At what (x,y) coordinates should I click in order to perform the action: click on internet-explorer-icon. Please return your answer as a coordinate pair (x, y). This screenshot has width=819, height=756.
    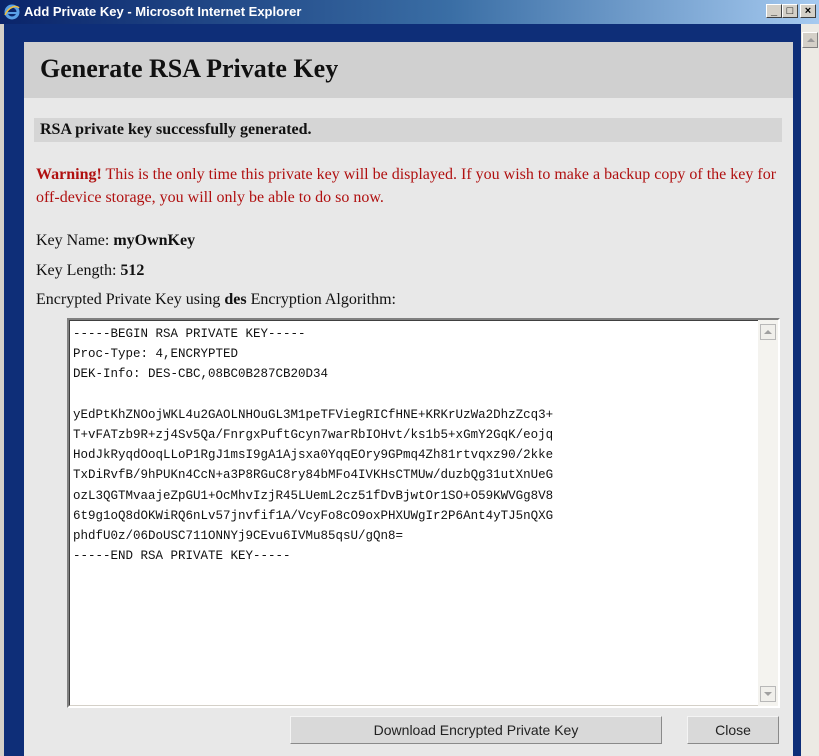
    Looking at the image, I should click on (12, 12).